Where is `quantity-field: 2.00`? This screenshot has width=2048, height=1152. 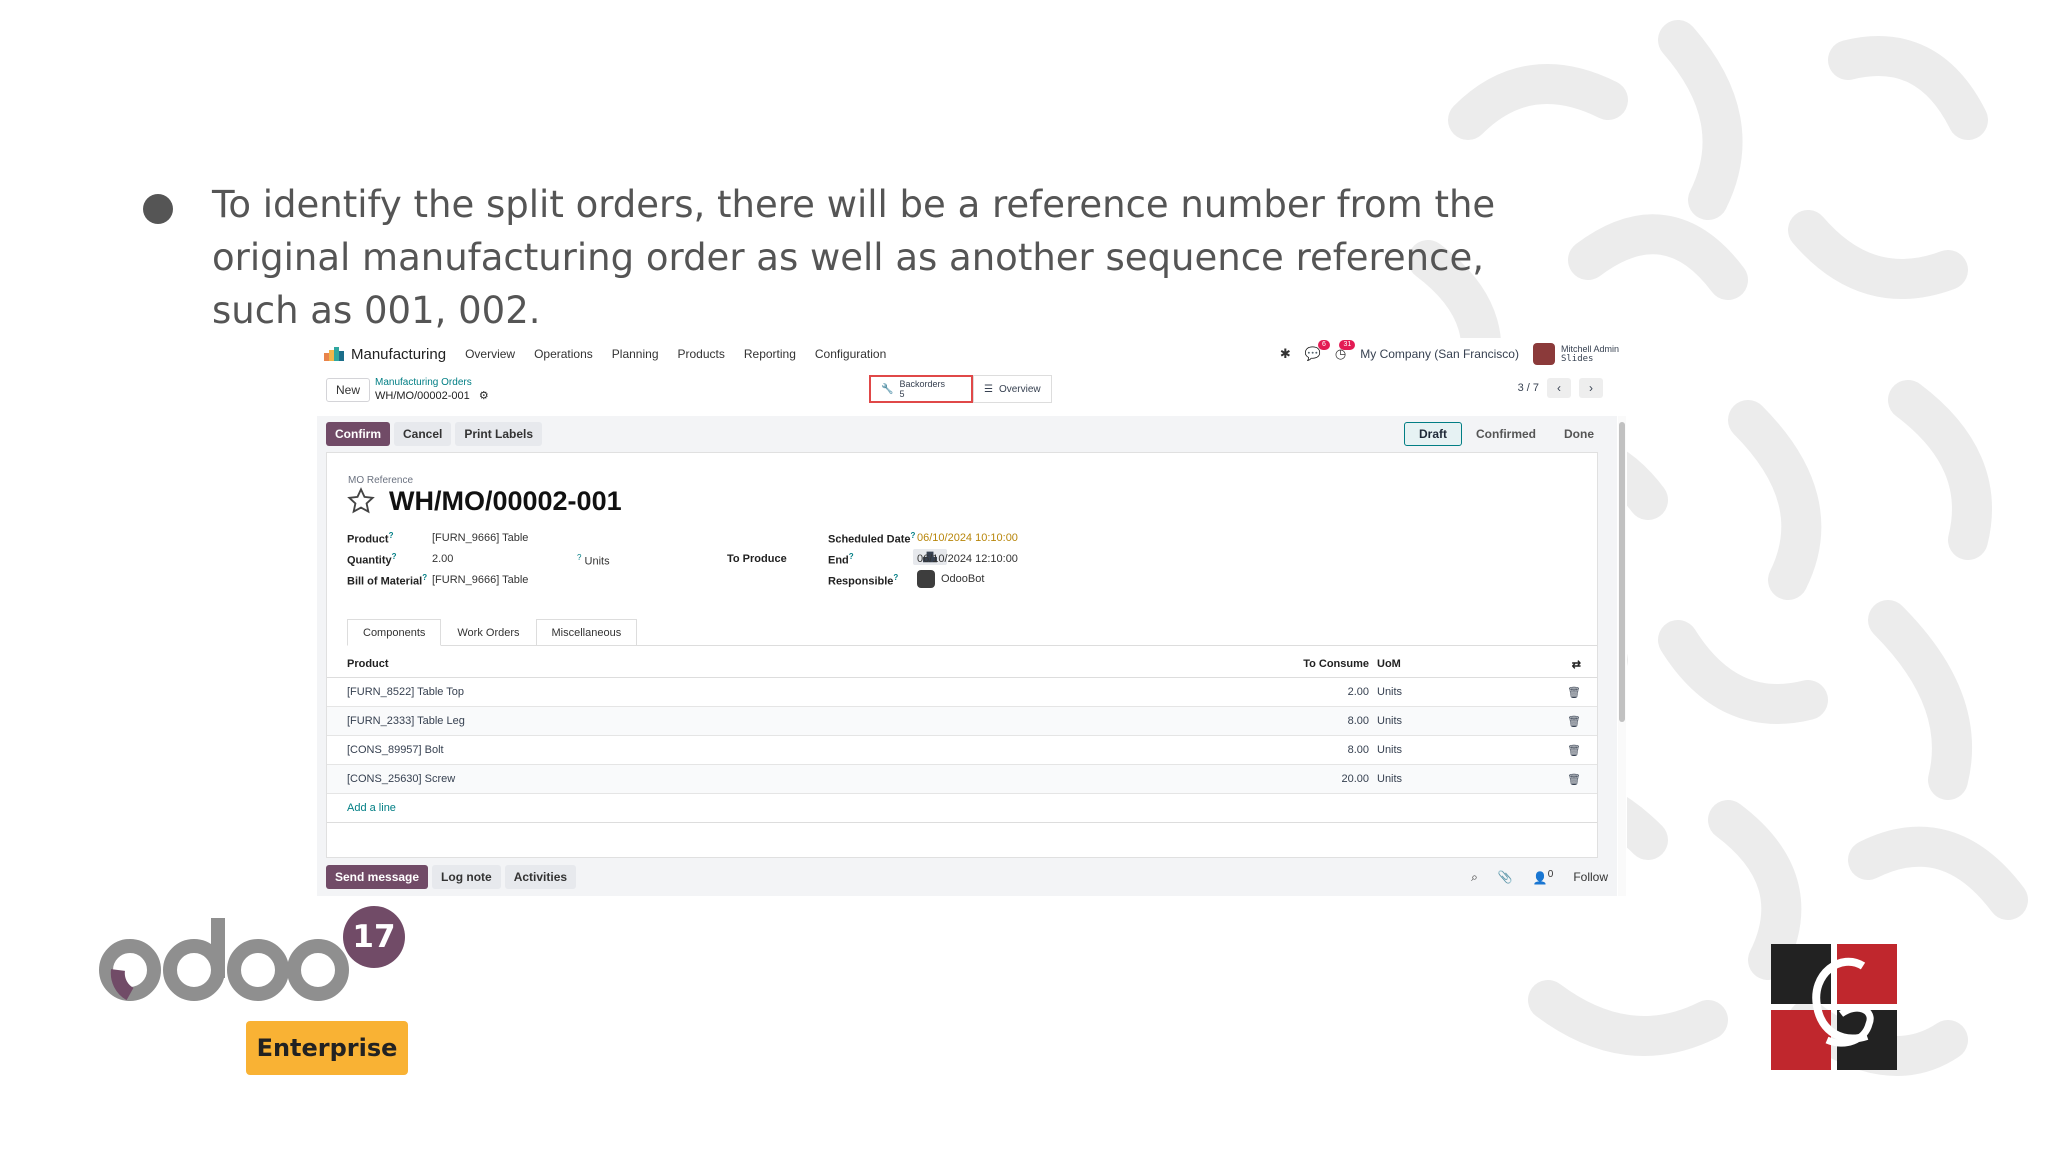
quantity-field: 2.00 is located at coordinates (442, 559).